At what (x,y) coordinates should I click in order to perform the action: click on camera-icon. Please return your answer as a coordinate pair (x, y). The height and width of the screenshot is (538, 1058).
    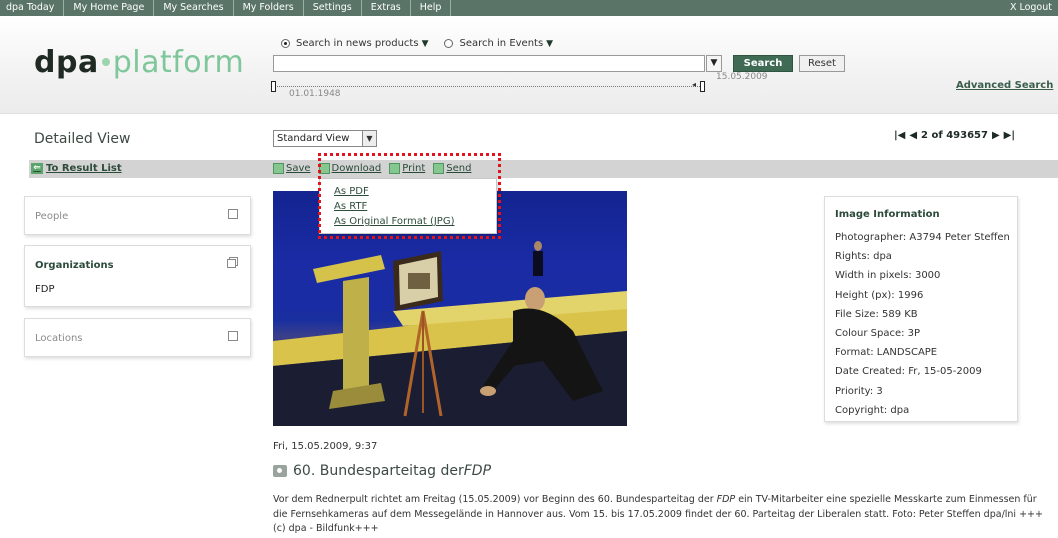
    Looking at the image, I should click on (280, 471).